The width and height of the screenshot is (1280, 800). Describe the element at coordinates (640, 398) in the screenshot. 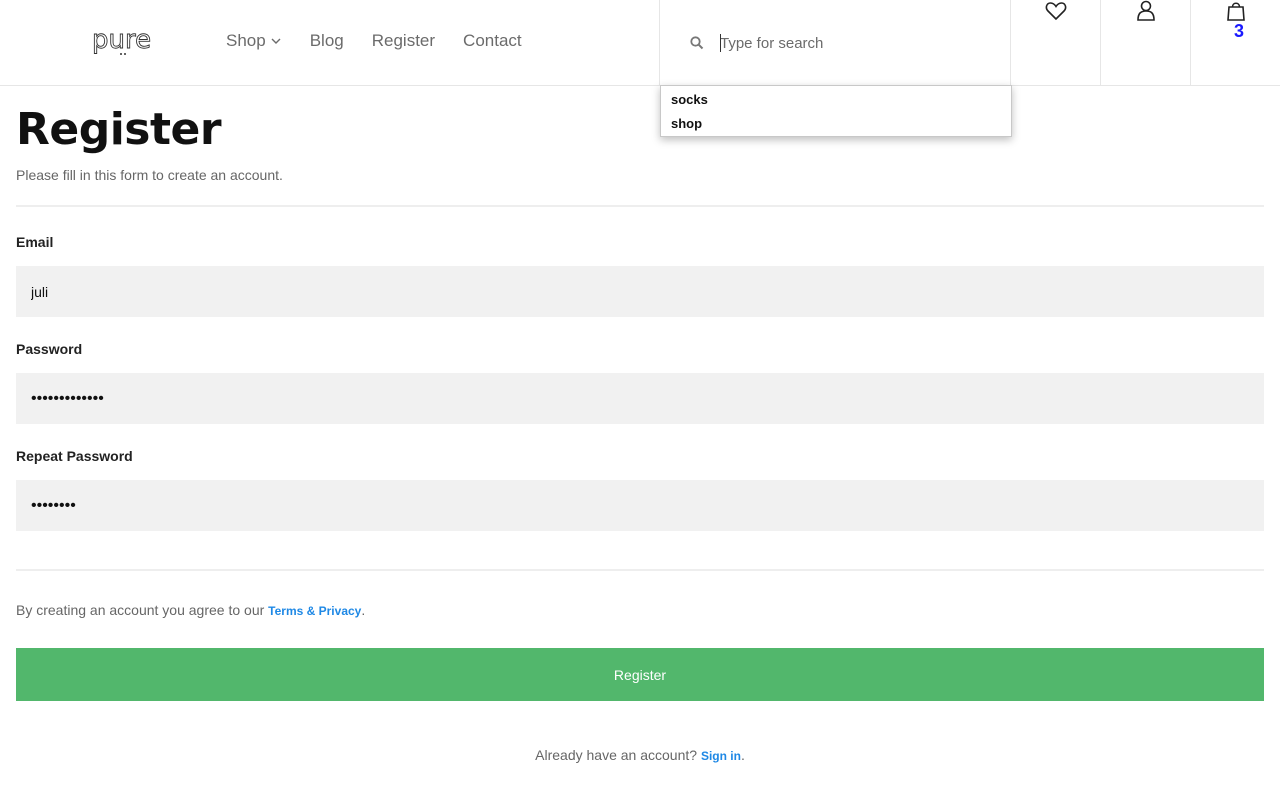

I see `password-field` at that location.